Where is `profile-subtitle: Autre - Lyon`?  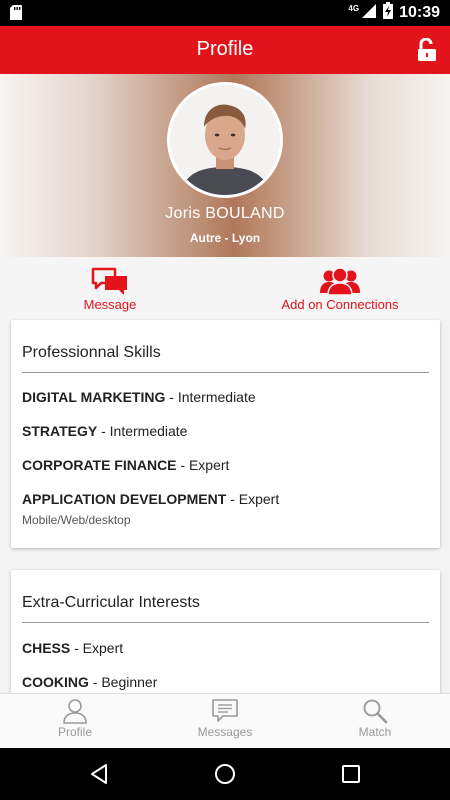
profile-subtitle: Autre - Lyon is located at coordinates (225, 238).